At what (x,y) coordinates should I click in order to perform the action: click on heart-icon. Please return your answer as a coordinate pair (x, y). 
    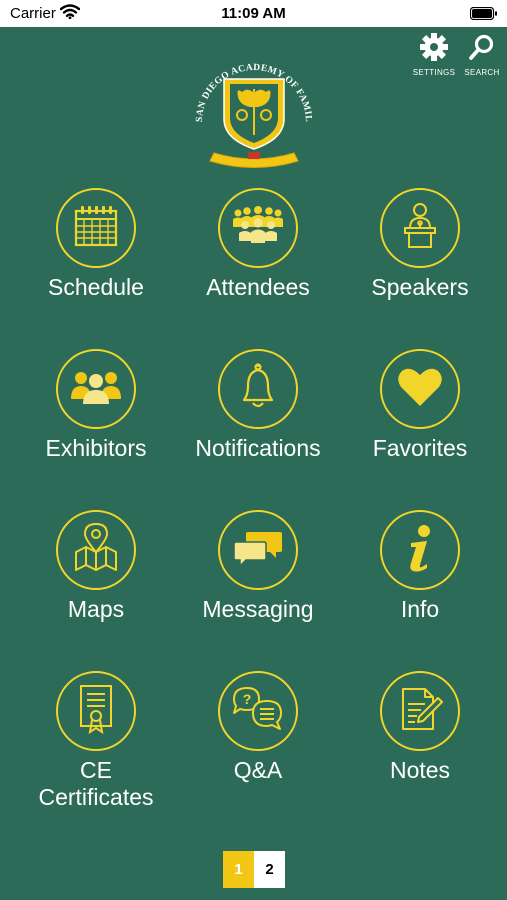
    Looking at the image, I should click on (420, 389).